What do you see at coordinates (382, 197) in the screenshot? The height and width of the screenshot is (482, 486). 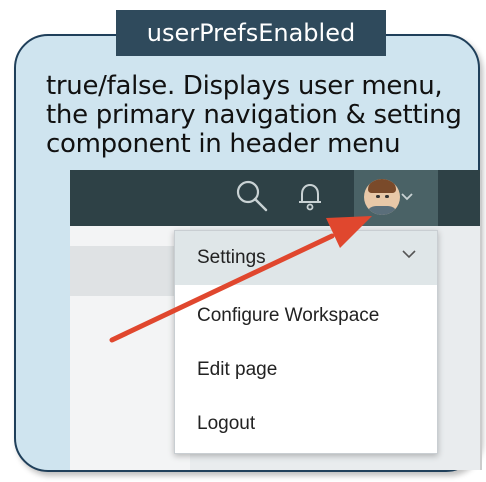 I see `avatar` at bounding box center [382, 197].